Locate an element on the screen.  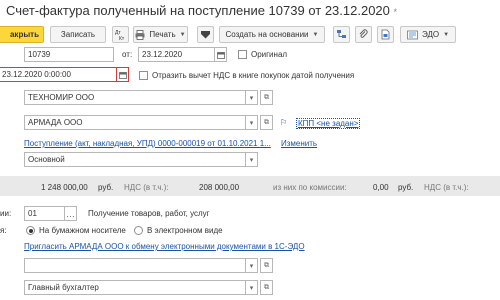
paperclip-icon is located at coordinates (363, 33).